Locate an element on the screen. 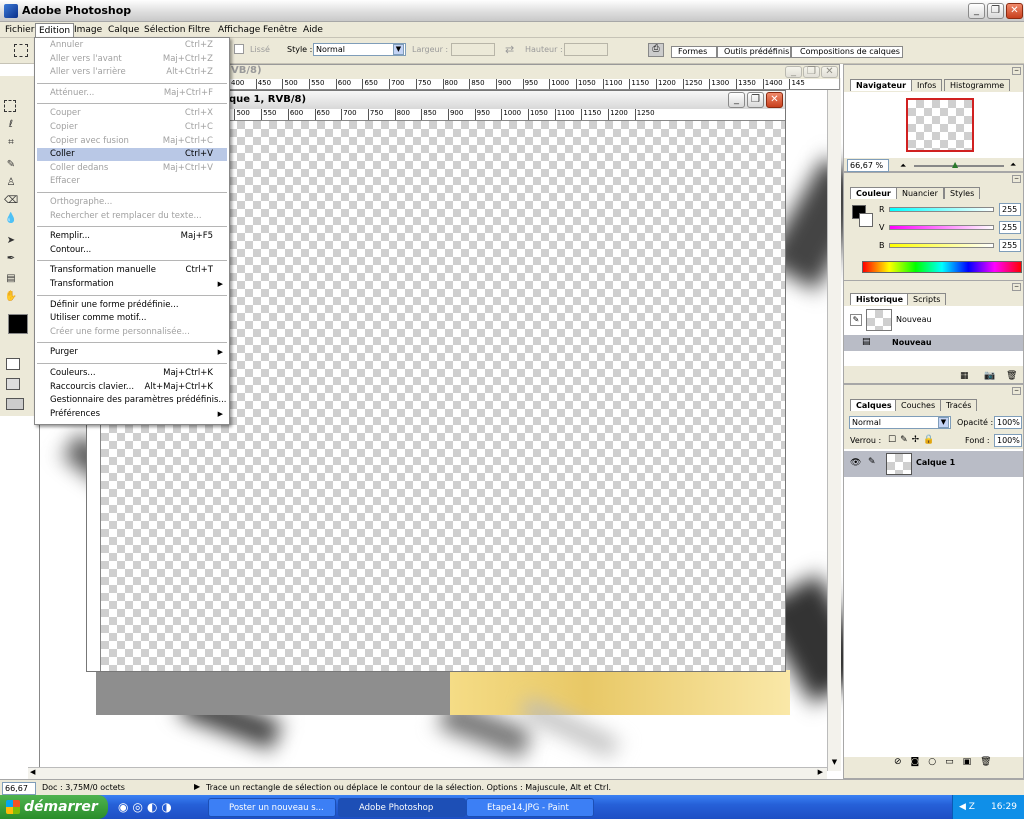 Image resolution: width=1024 pixels, height=819 pixels. zoom-slider-thumb: ▲ is located at coordinates (955, 164).